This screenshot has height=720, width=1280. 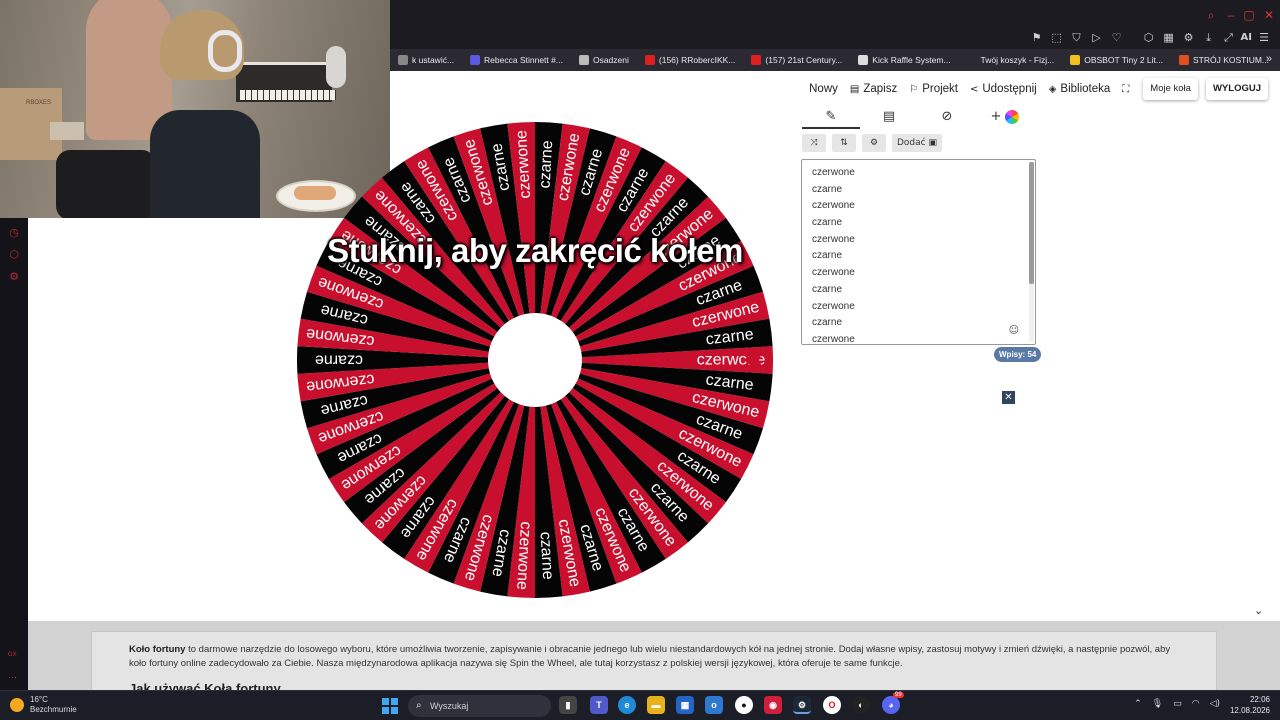 I want to click on entries-scrollbar, so click(x=1031, y=252).